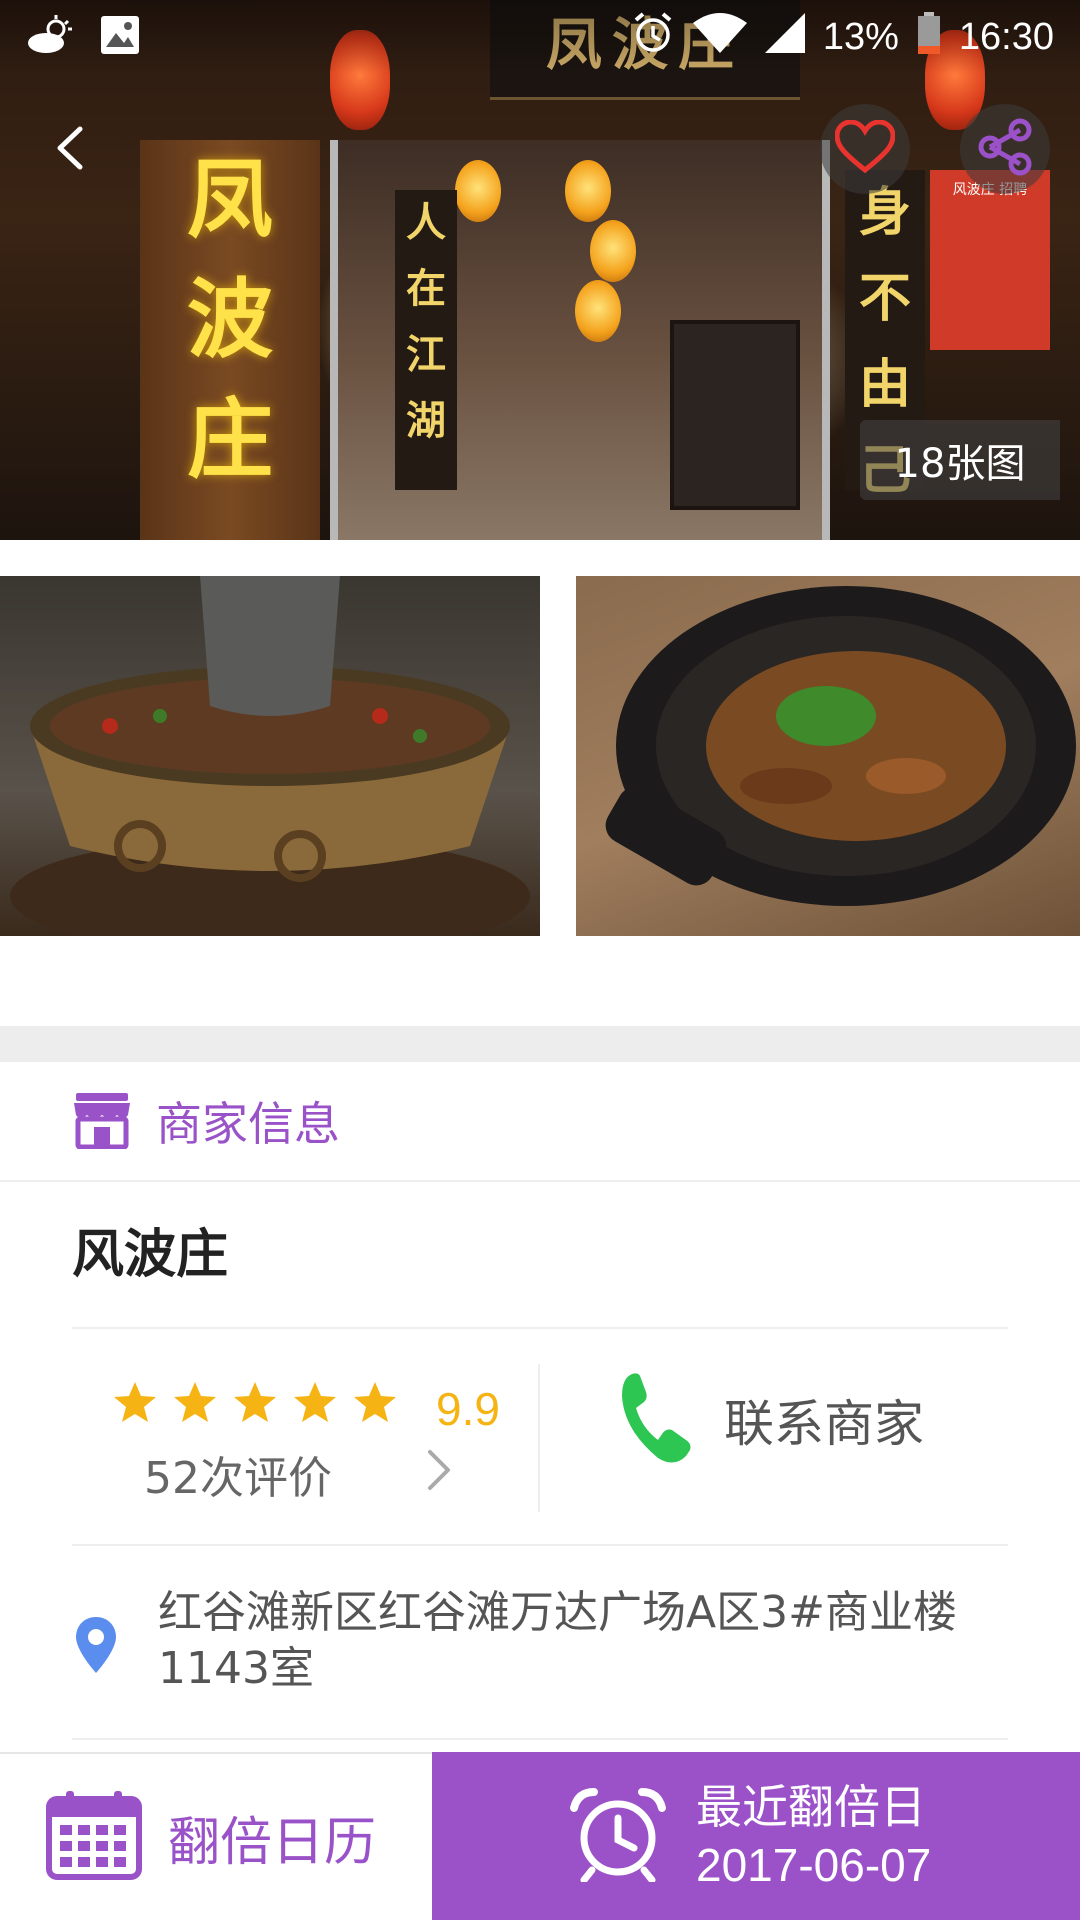  I want to click on contact-merchant-button: 联系商家, so click(774, 1420).